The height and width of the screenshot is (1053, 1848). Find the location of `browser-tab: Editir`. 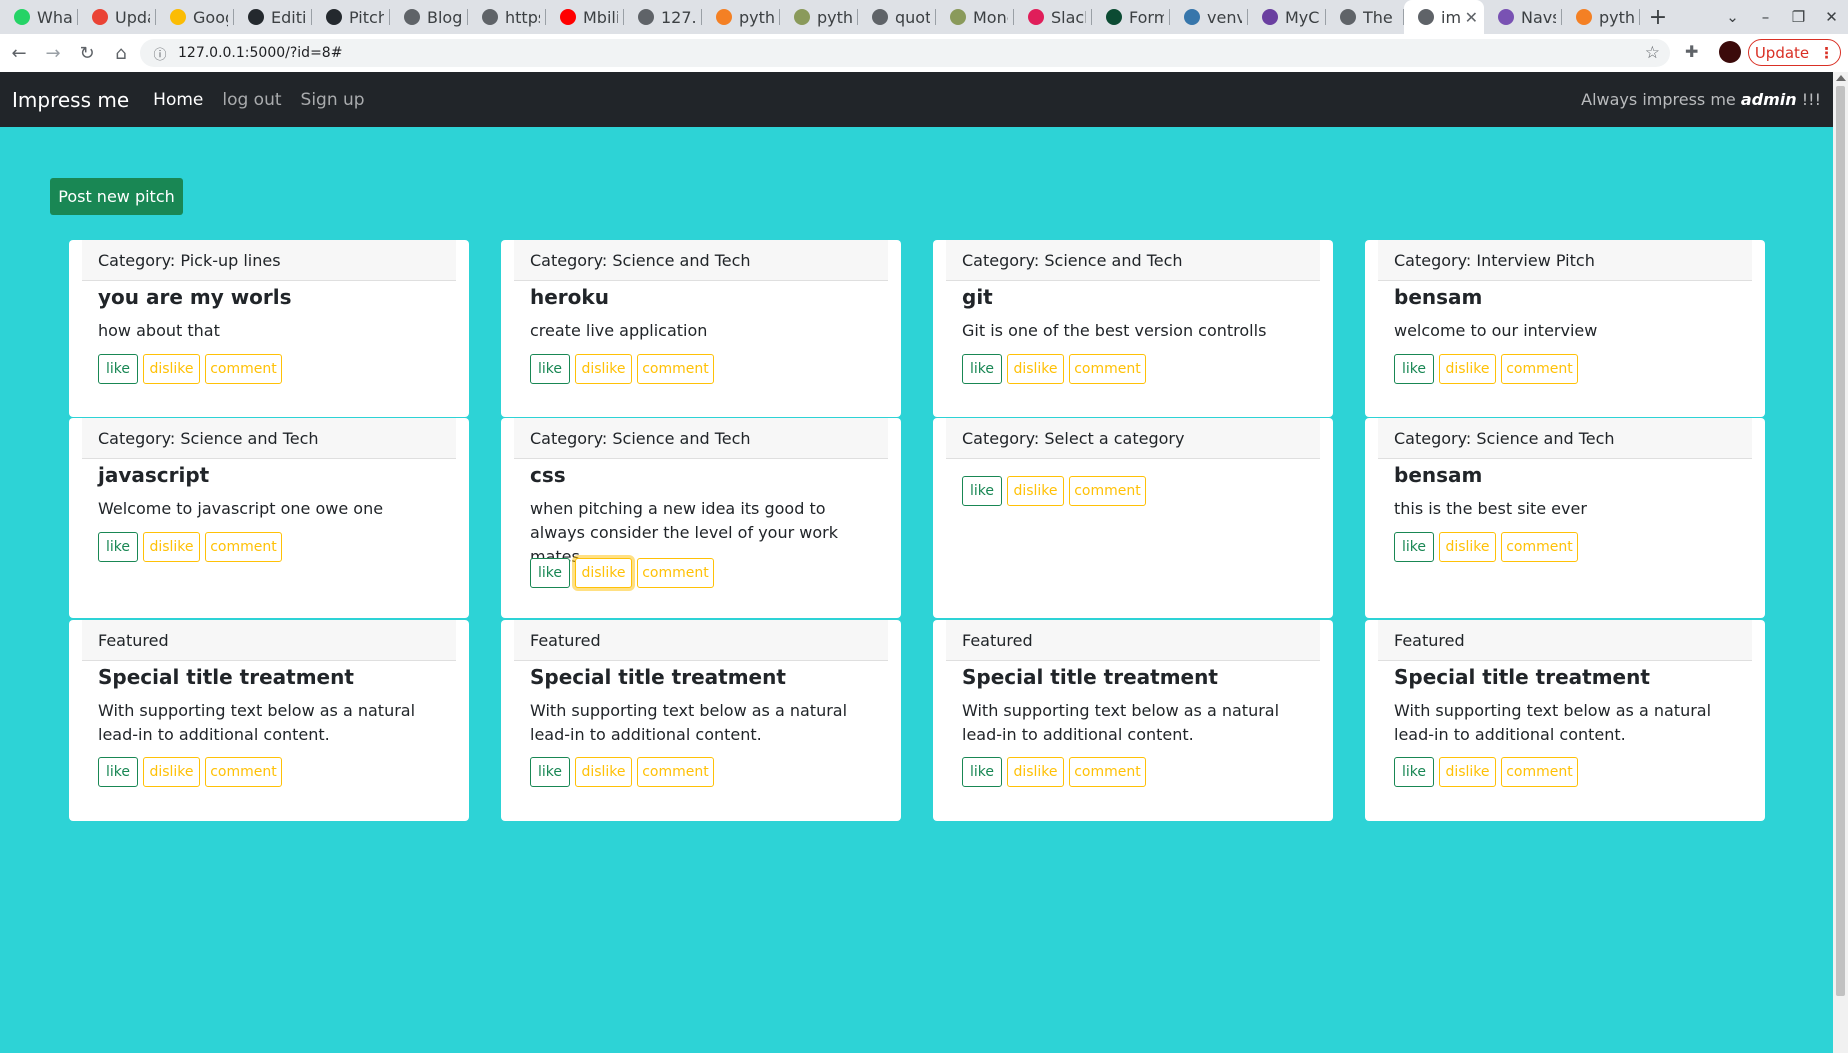

browser-tab: Editir is located at coordinates (273, 17).